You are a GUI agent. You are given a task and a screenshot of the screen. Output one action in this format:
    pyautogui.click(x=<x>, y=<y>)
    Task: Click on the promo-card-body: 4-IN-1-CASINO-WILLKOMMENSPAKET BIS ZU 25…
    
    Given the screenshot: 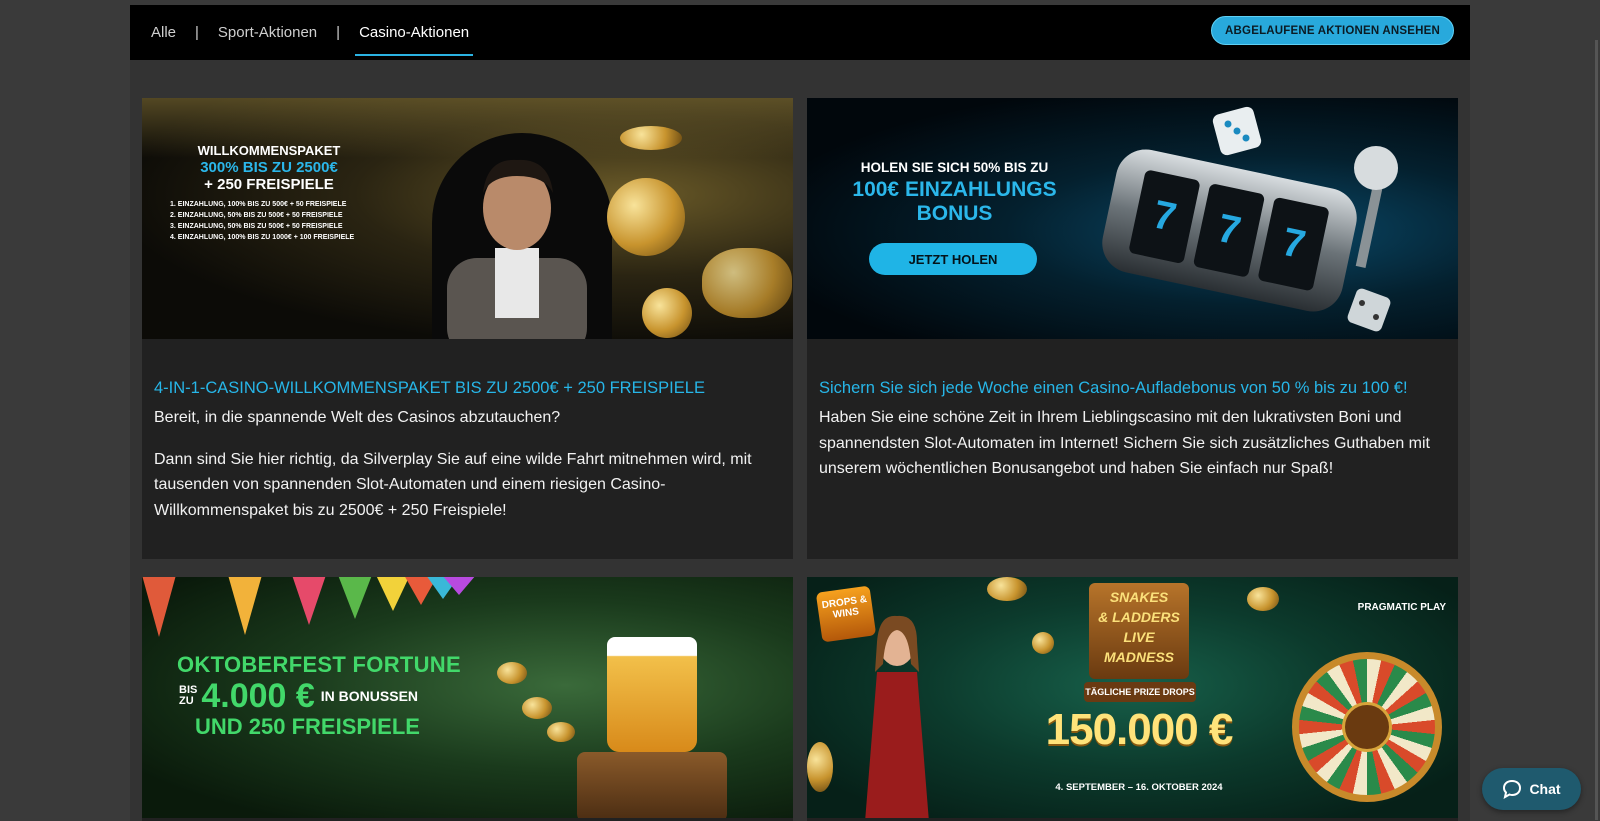 What is the action you would take?
    pyautogui.click(x=467, y=431)
    